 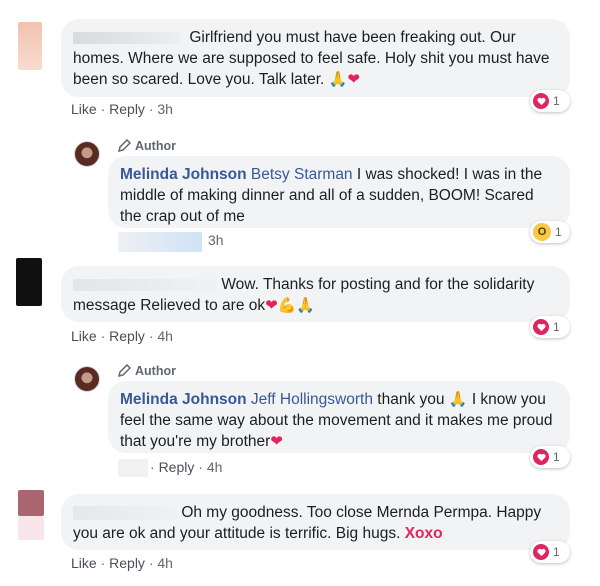 What do you see at coordinates (302, 174) in the screenshot?
I see `tagged-user: Betsy Starman` at bounding box center [302, 174].